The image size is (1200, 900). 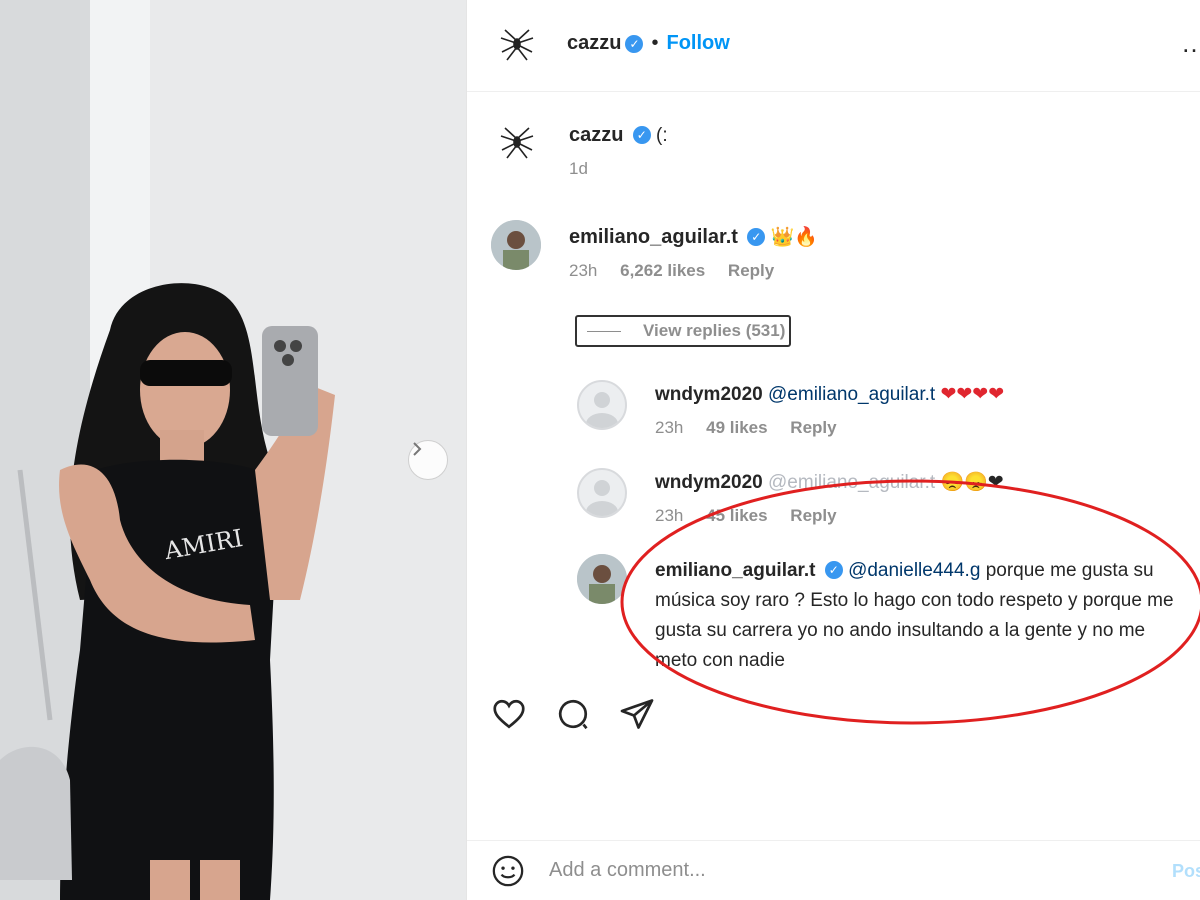 What do you see at coordinates (735, 570) in the screenshot?
I see `reply-username: emiliano_aguilar.t` at bounding box center [735, 570].